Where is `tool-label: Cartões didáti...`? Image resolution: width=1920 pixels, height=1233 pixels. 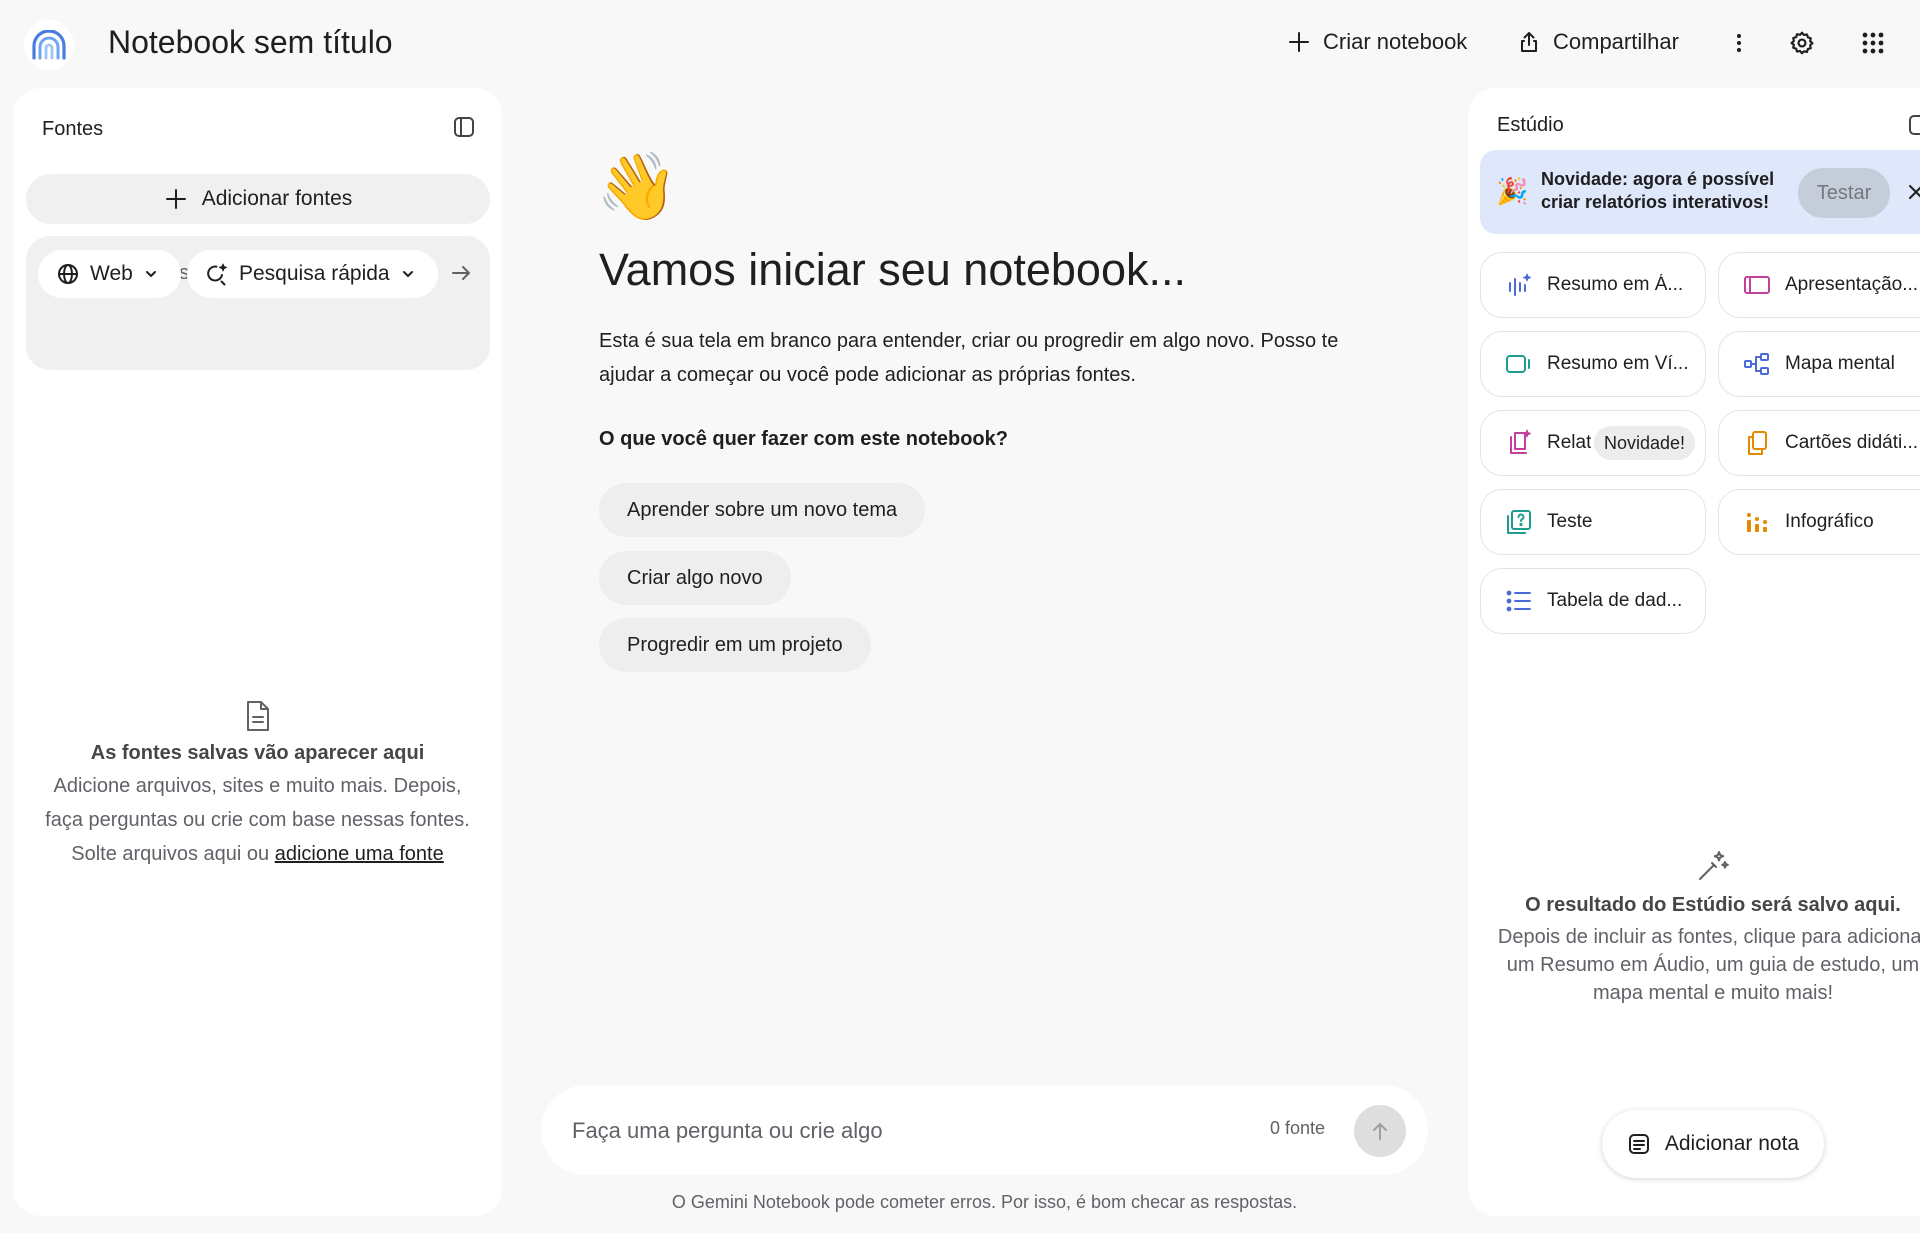
tool-label: Cartões didáti... is located at coordinates (1852, 442).